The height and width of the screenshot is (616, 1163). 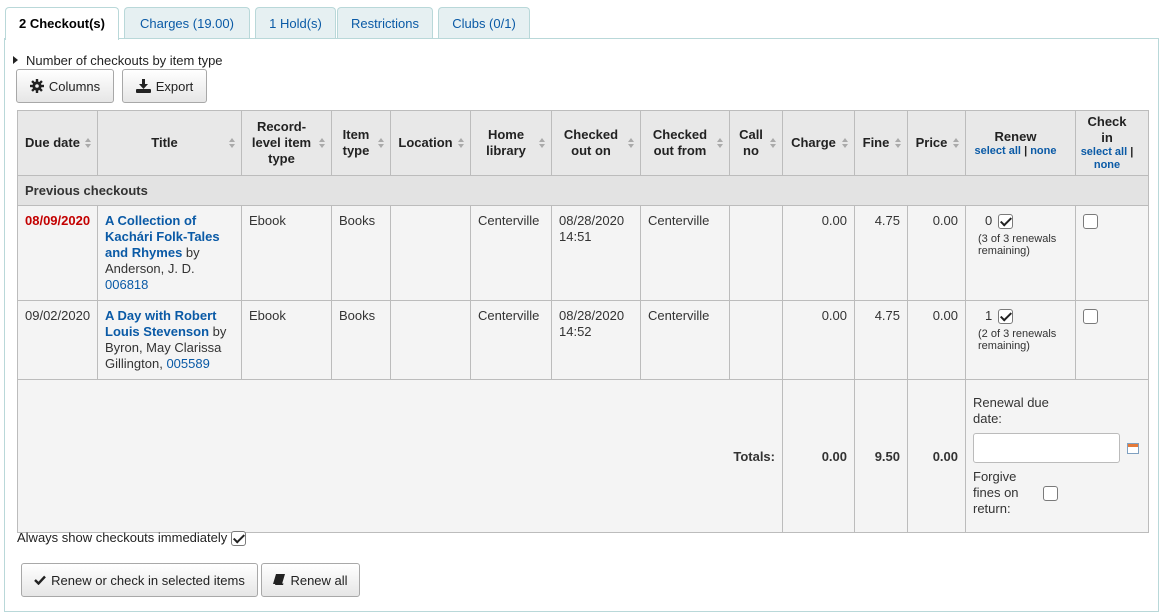 What do you see at coordinates (40, 580) in the screenshot?
I see `check-icon` at bounding box center [40, 580].